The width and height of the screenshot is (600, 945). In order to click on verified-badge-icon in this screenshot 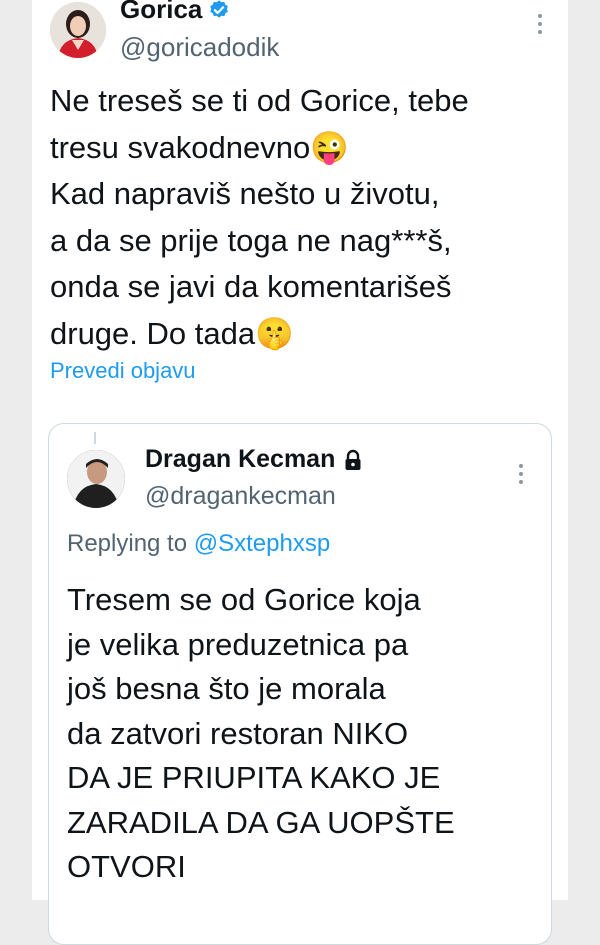, I will do `click(219, 9)`.